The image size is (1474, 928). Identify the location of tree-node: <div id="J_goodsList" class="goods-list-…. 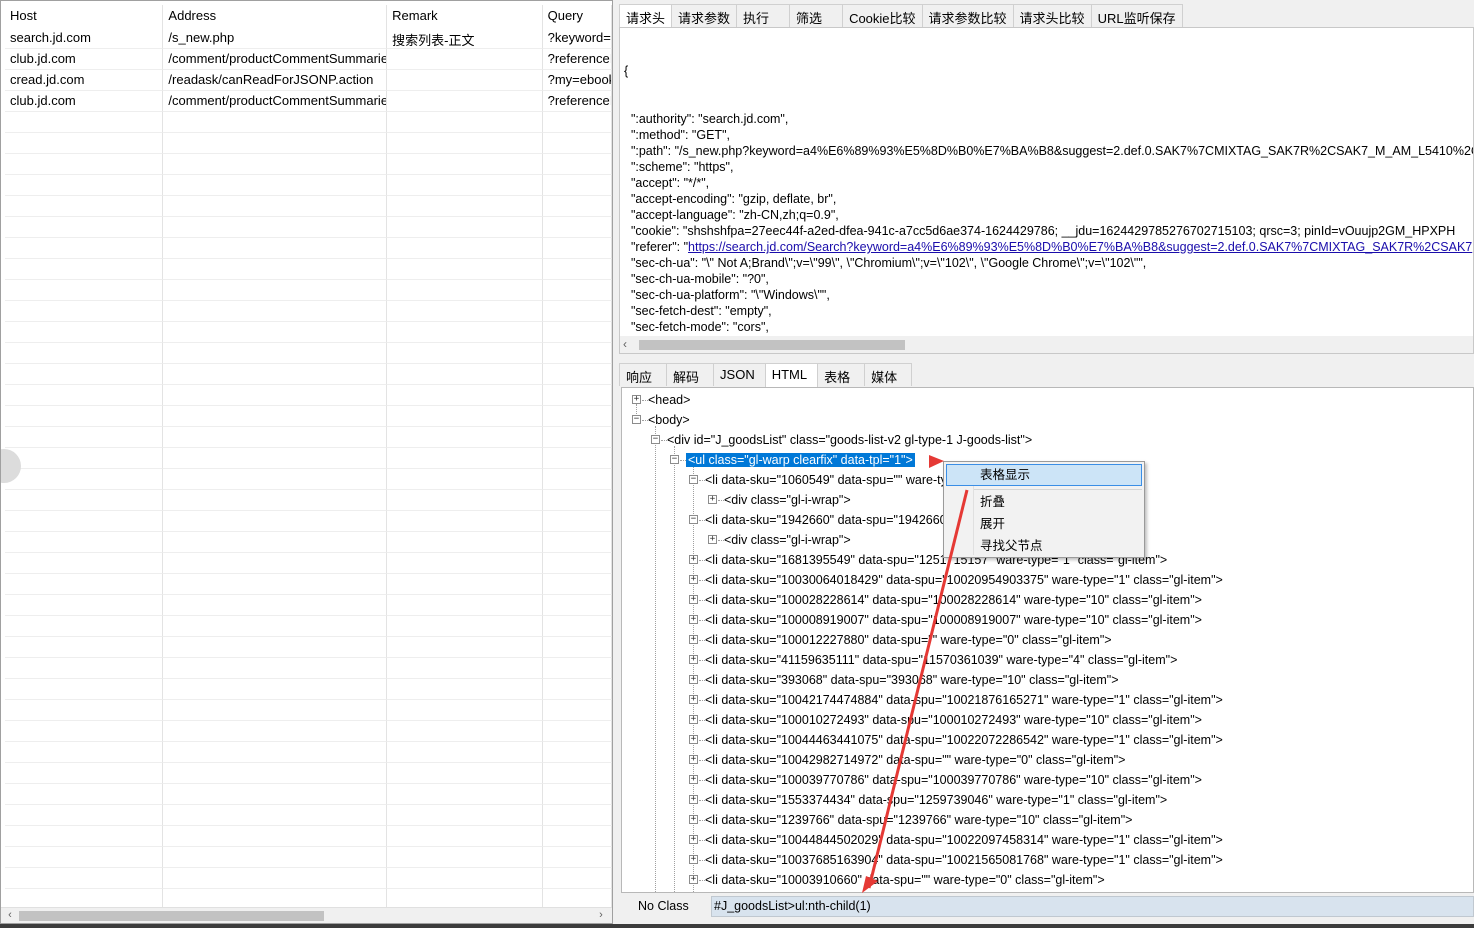
(849, 440).